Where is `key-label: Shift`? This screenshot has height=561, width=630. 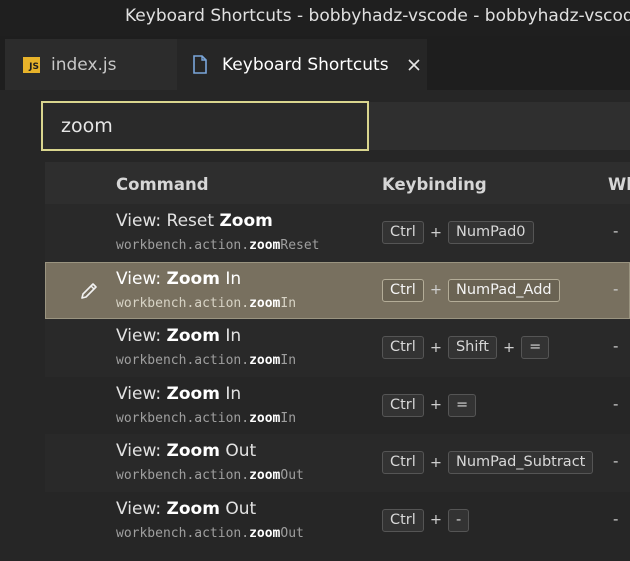
key-label: Shift is located at coordinates (472, 347).